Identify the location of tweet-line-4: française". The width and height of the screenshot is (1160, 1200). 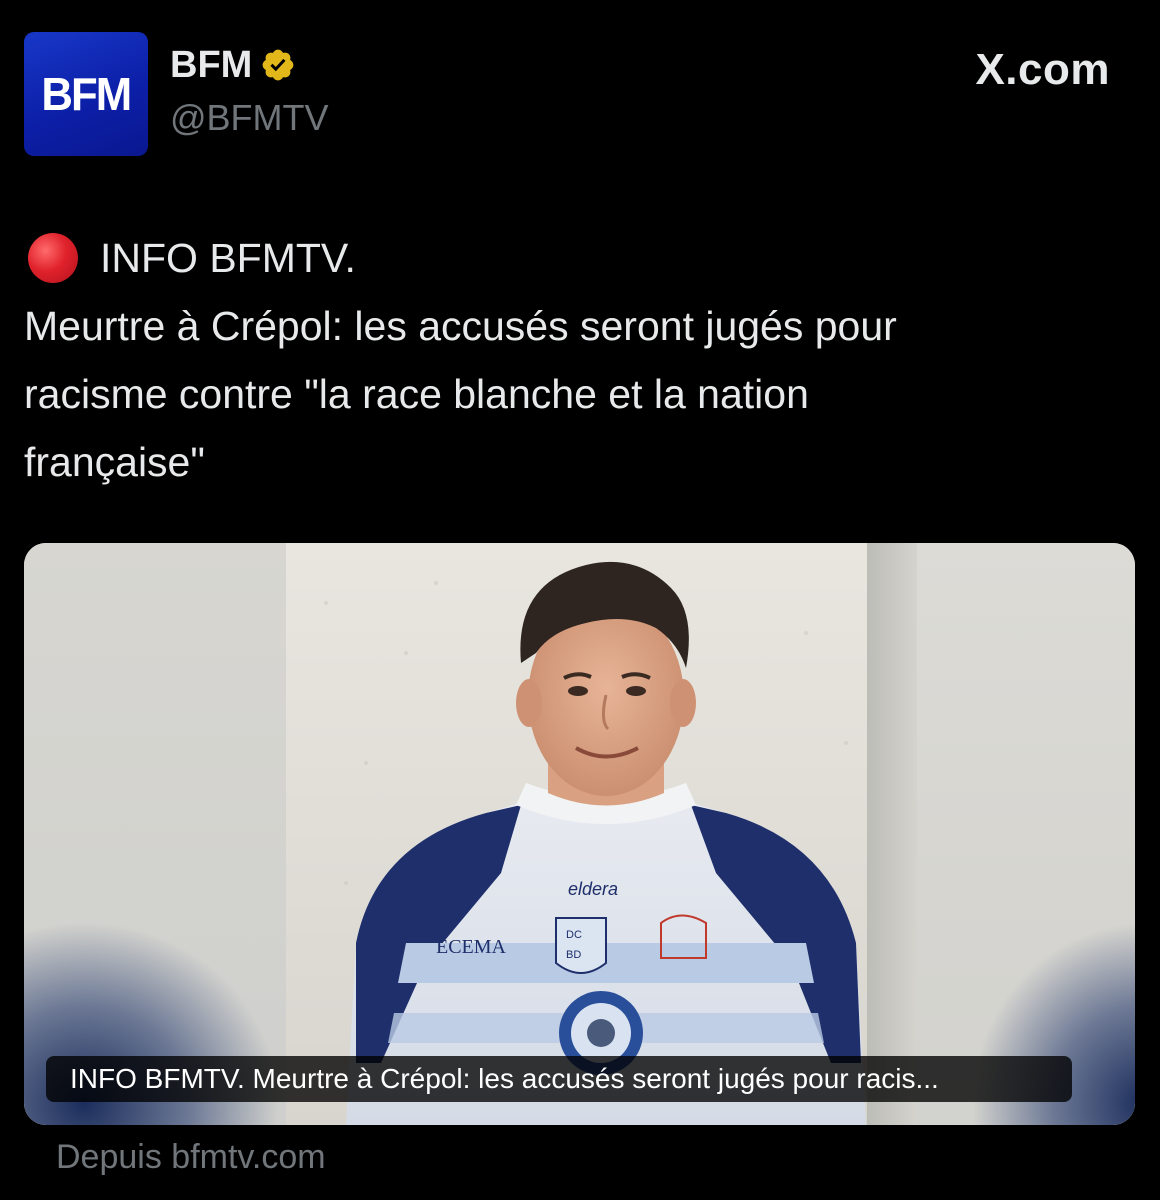
(114, 462).